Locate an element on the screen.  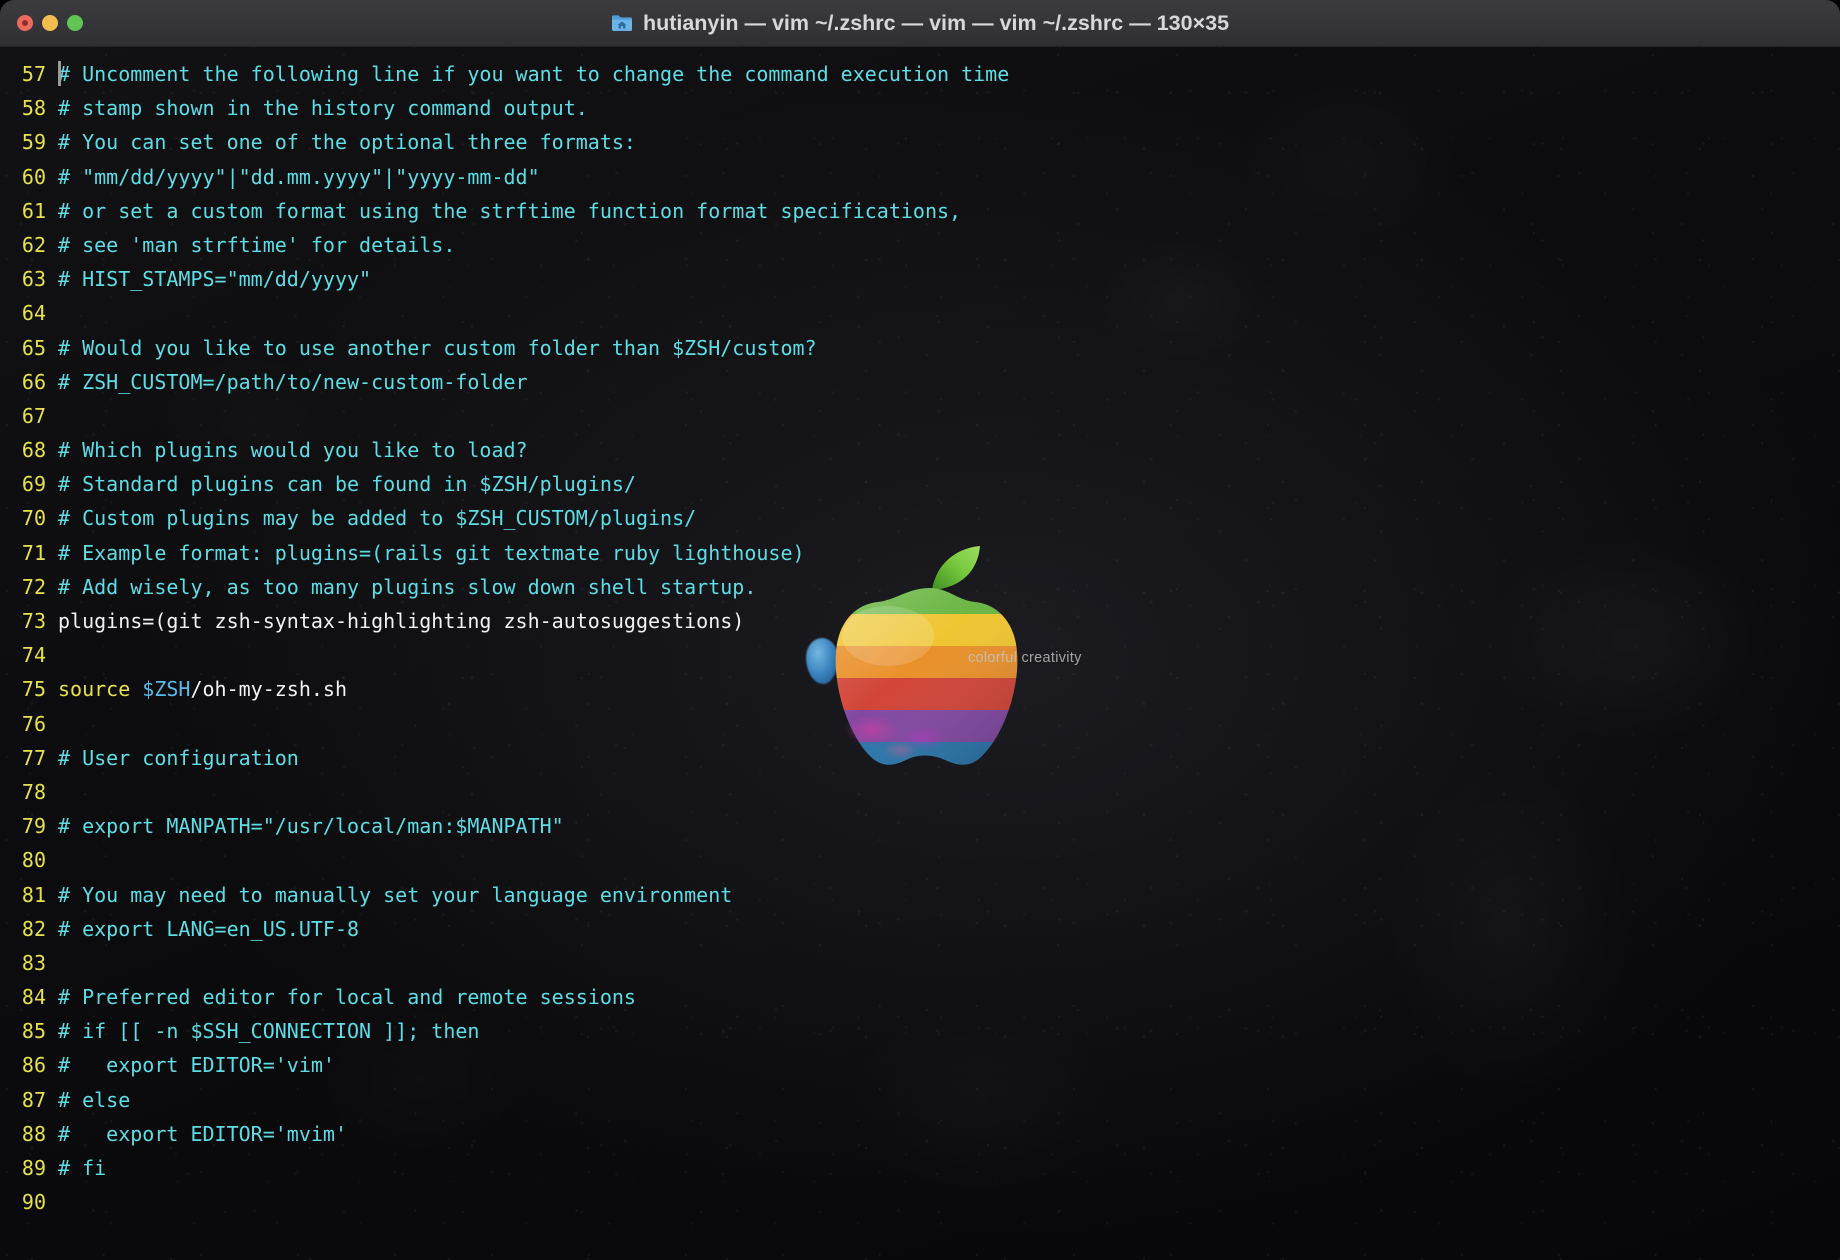
code-span: $ZSH is located at coordinates (166, 689).